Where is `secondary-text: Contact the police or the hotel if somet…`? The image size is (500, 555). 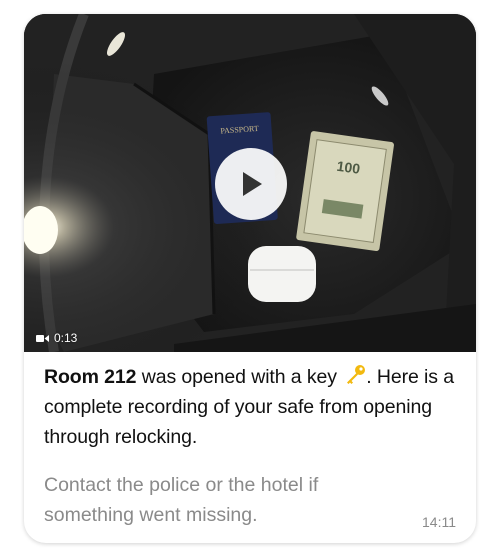 secondary-text: Contact the police or the hotel if somet… is located at coordinates (181, 500).